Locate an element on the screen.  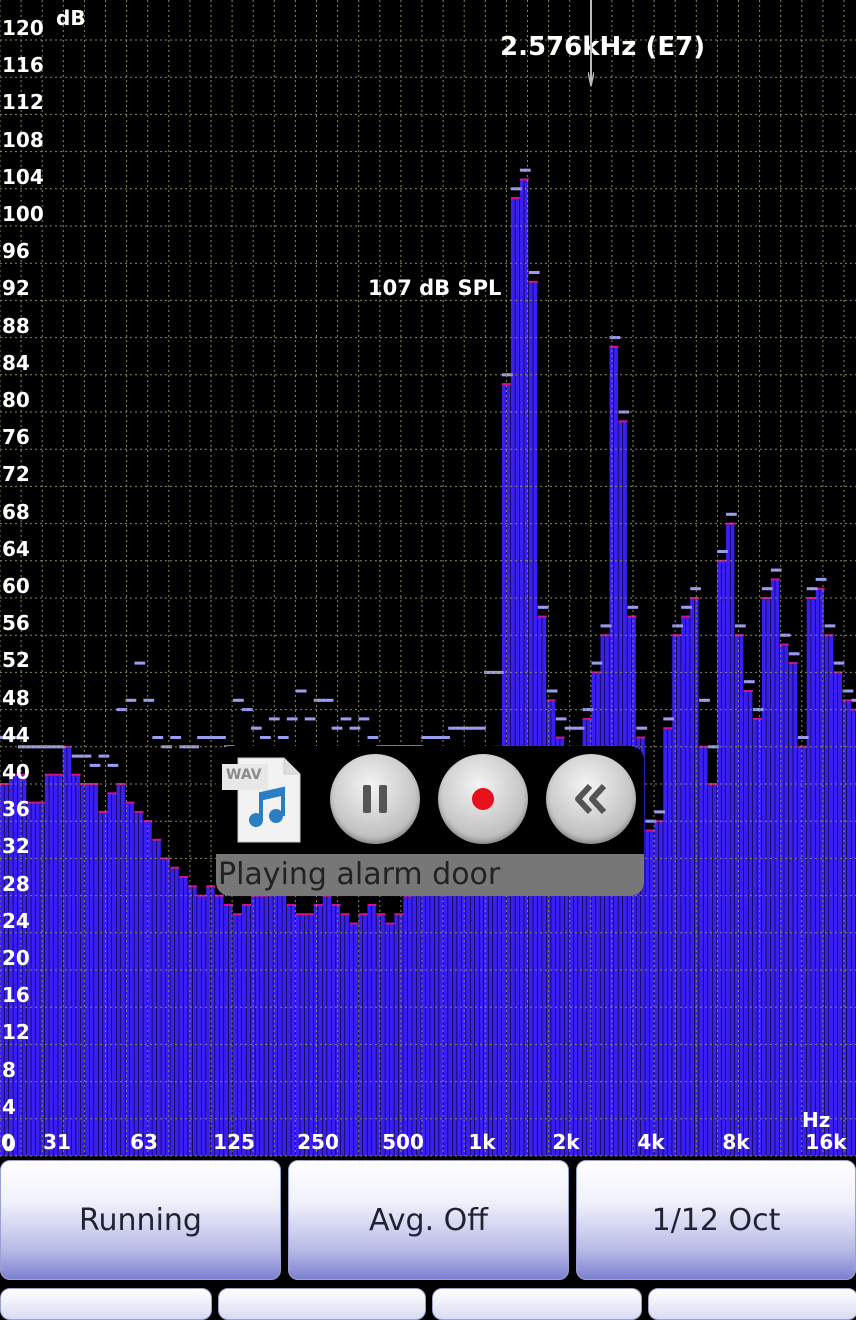
y-tick-label: 36 is located at coordinates (16, 809).